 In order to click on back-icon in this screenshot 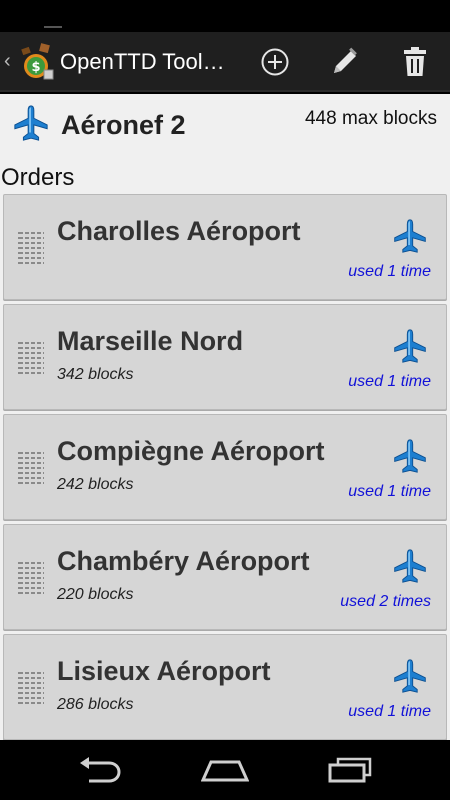, I will do `click(100, 770)`.